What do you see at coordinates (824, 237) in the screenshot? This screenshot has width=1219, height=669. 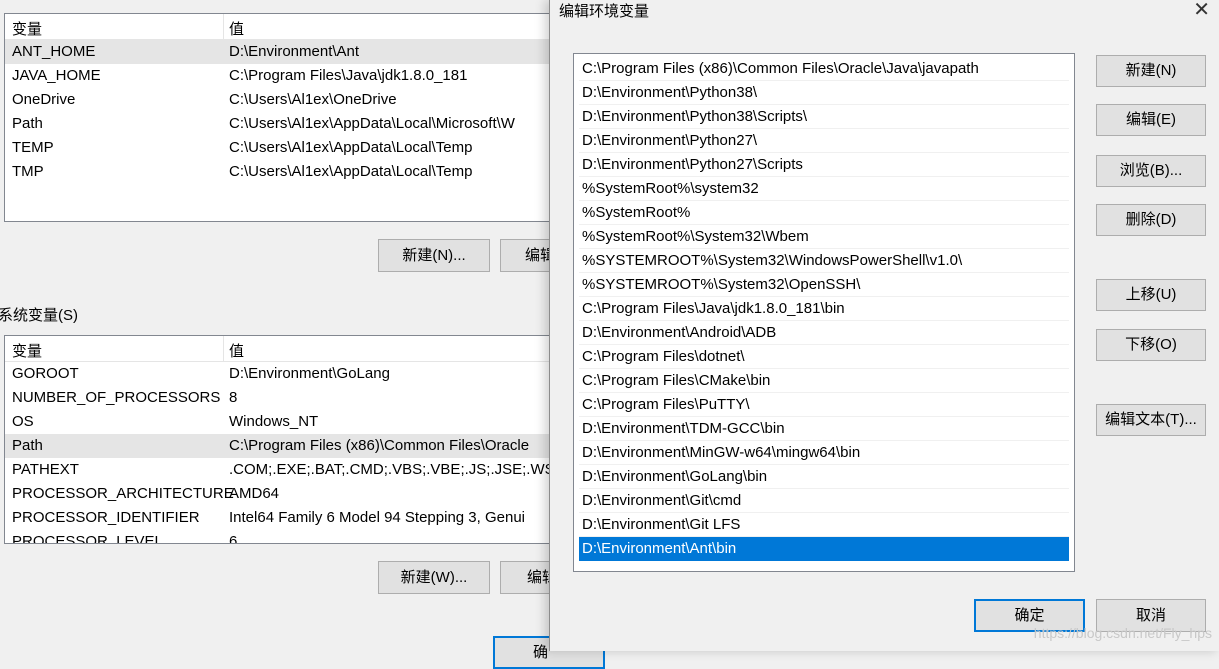 I see `list-item: %SystemRoot%\System32\Wbem` at bounding box center [824, 237].